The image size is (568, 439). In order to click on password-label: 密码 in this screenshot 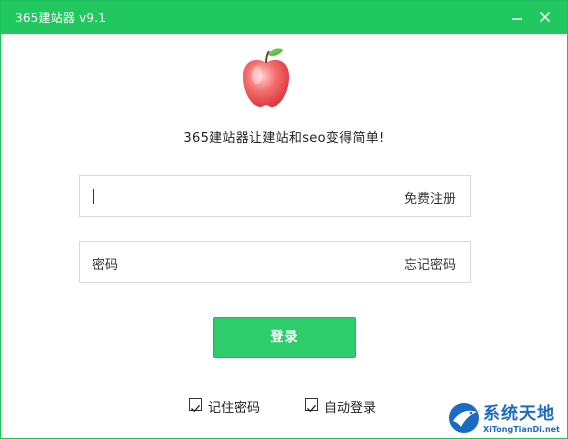, I will do `click(105, 265)`.